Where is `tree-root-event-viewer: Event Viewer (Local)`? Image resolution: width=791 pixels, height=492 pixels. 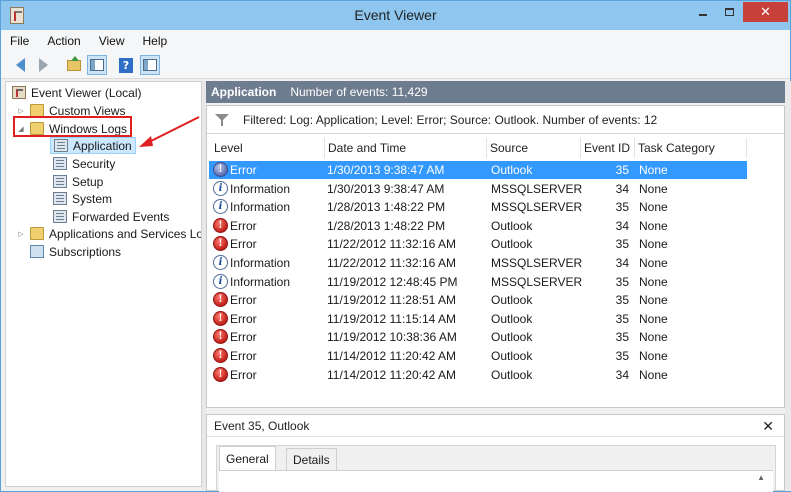 tree-root-event-viewer: Event Viewer (Local) is located at coordinates (77, 92).